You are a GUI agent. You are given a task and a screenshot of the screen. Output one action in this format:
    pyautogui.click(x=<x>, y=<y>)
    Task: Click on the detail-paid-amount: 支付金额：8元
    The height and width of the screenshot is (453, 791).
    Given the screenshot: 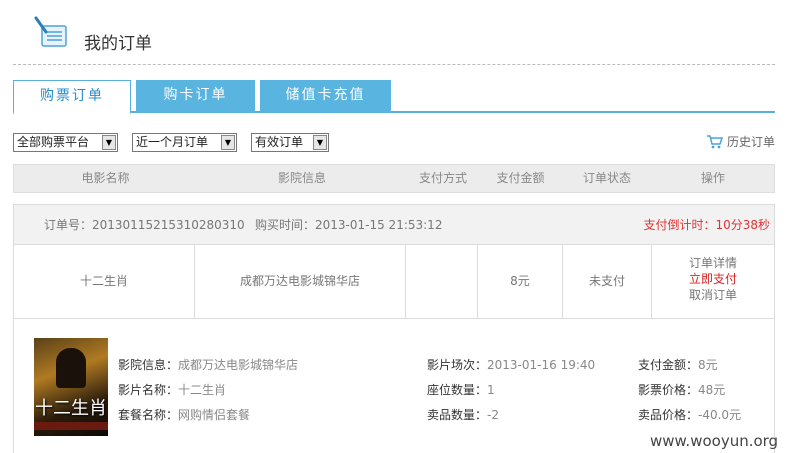 What is the action you would take?
    pyautogui.click(x=678, y=364)
    